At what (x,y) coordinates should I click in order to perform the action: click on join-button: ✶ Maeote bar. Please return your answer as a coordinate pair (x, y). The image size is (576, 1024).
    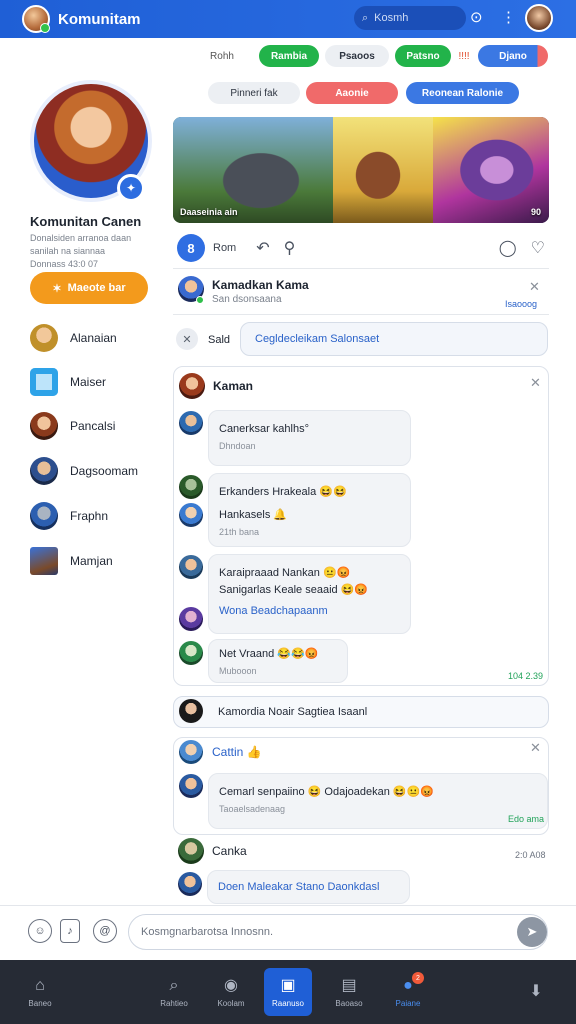
    Looking at the image, I should click on (89, 288).